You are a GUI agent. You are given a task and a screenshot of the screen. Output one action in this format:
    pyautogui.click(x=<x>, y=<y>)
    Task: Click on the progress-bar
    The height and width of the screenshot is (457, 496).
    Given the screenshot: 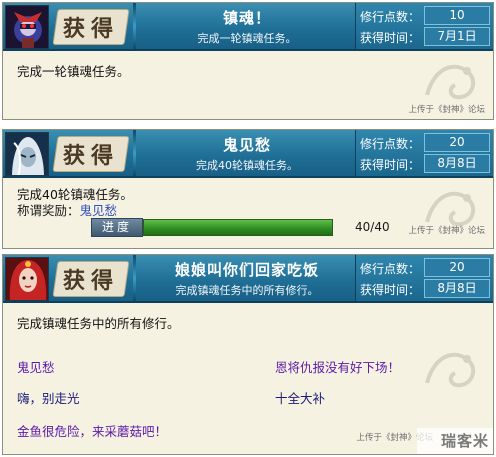 What is the action you would take?
    pyautogui.click(x=238, y=227)
    